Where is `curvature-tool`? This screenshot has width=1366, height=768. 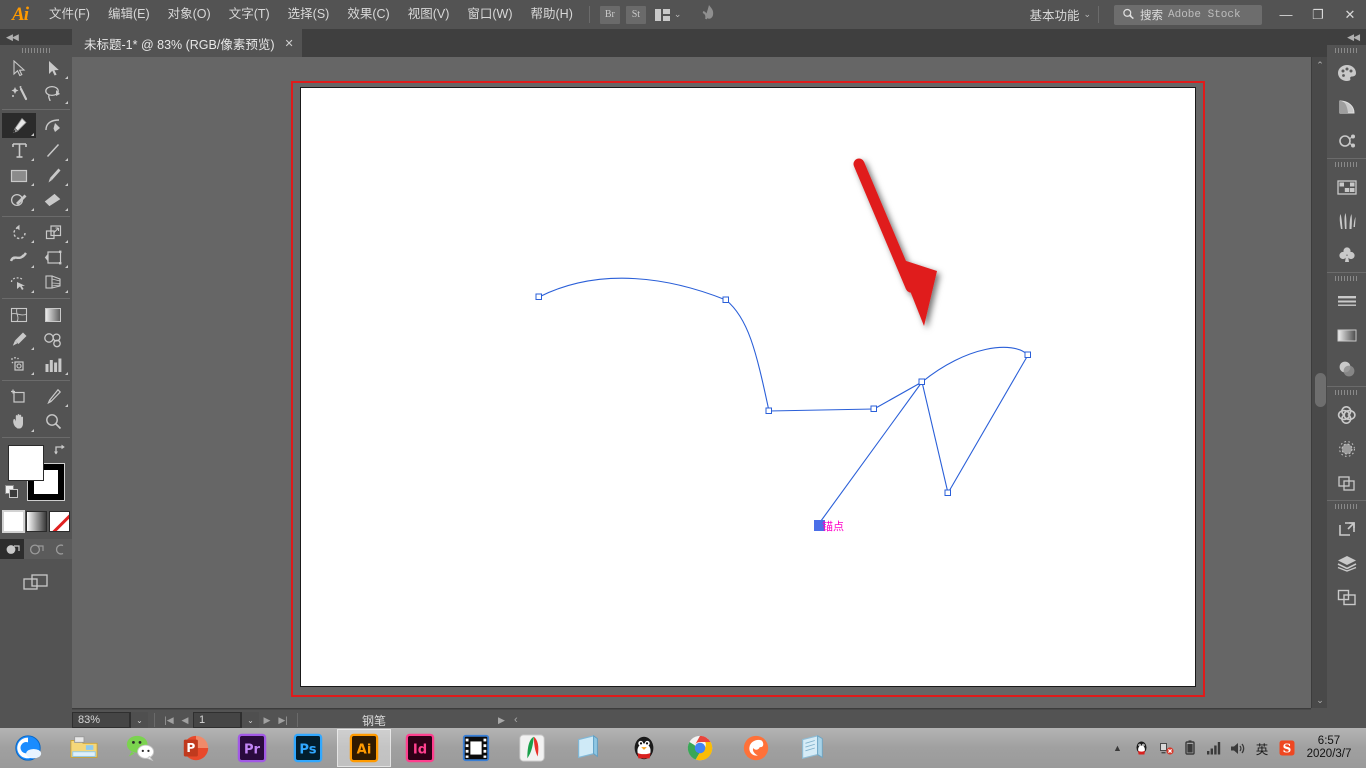
curvature-tool is located at coordinates (53, 125).